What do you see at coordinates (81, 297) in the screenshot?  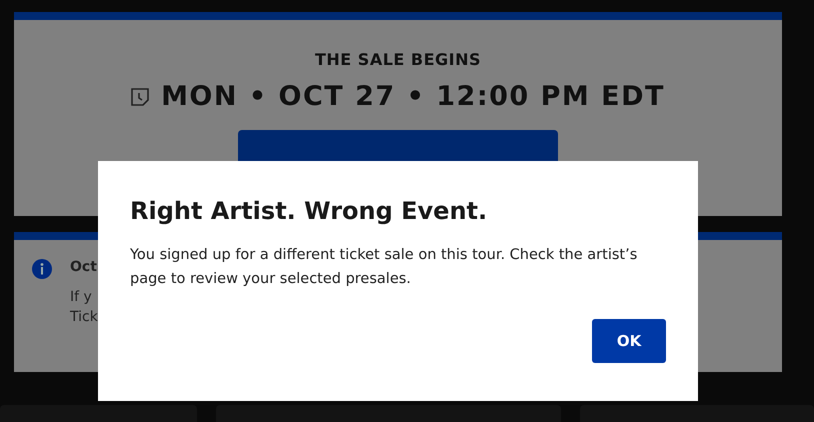 I see `notice-text: If y` at bounding box center [81, 297].